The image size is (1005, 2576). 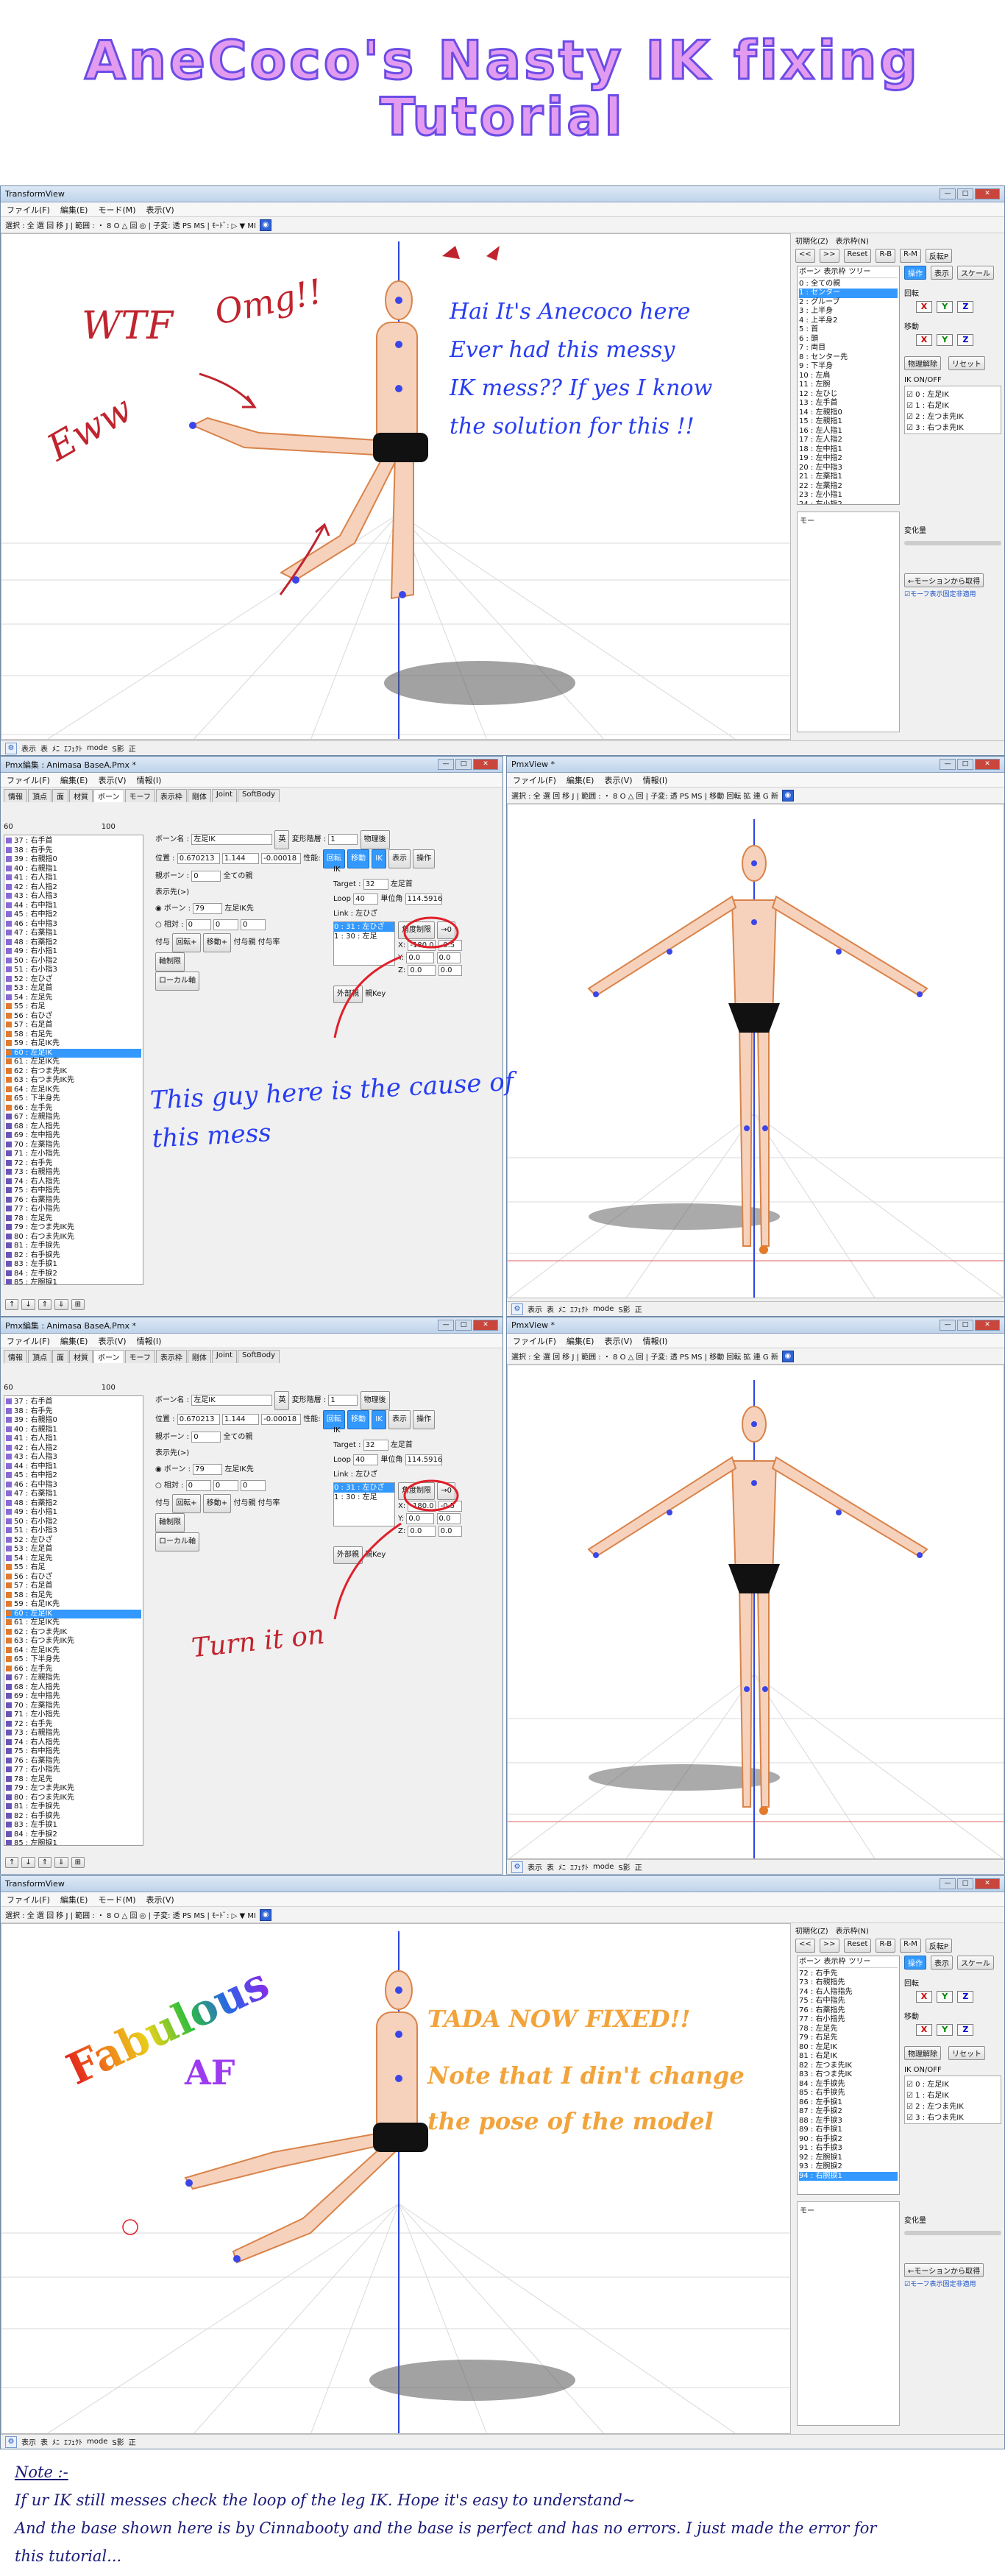 What do you see at coordinates (502, 1884) in the screenshot?
I see `title-bar: TransformView — □ ✕` at bounding box center [502, 1884].